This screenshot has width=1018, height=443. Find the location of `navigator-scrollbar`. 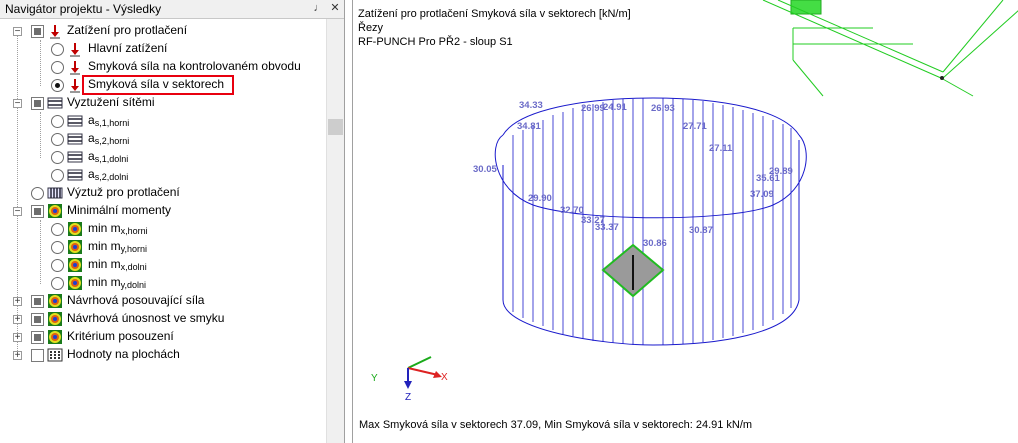

navigator-scrollbar is located at coordinates (335, 231).